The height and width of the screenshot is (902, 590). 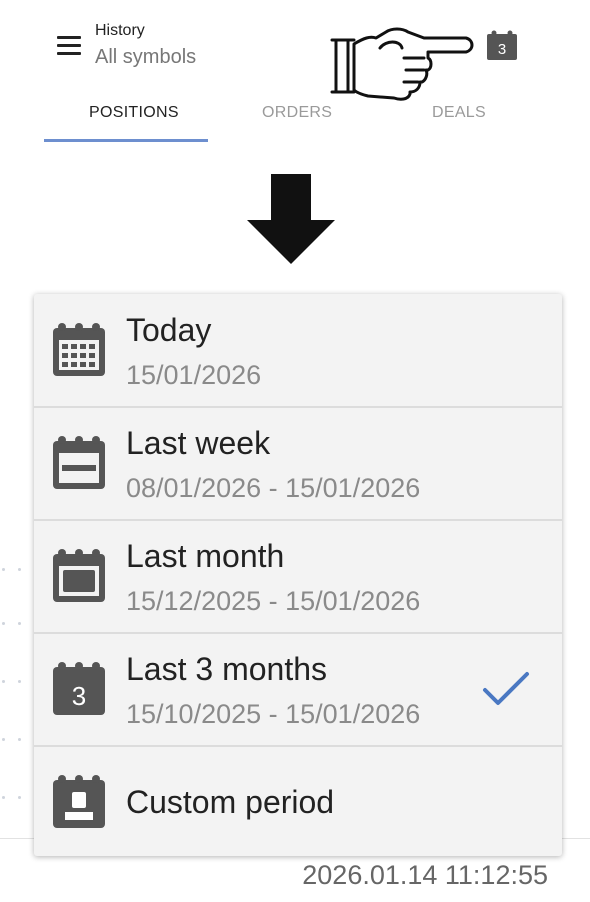 I want to click on period-label: Today, so click(x=169, y=330).